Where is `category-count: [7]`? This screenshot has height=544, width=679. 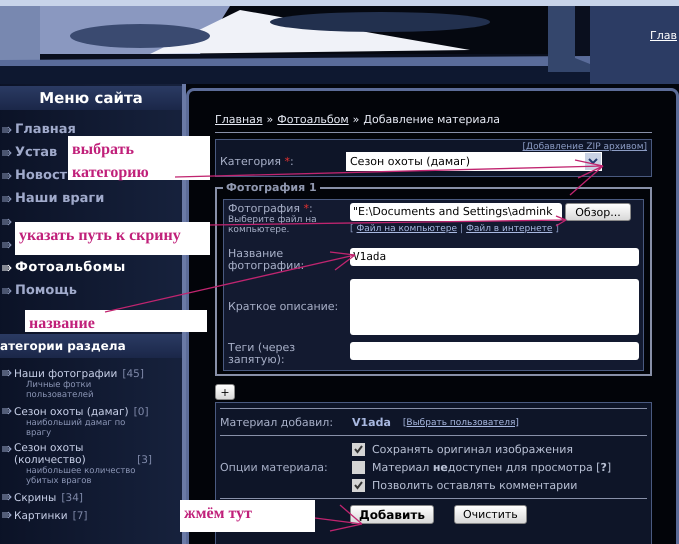
category-count: [7] is located at coordinates (80, 516).